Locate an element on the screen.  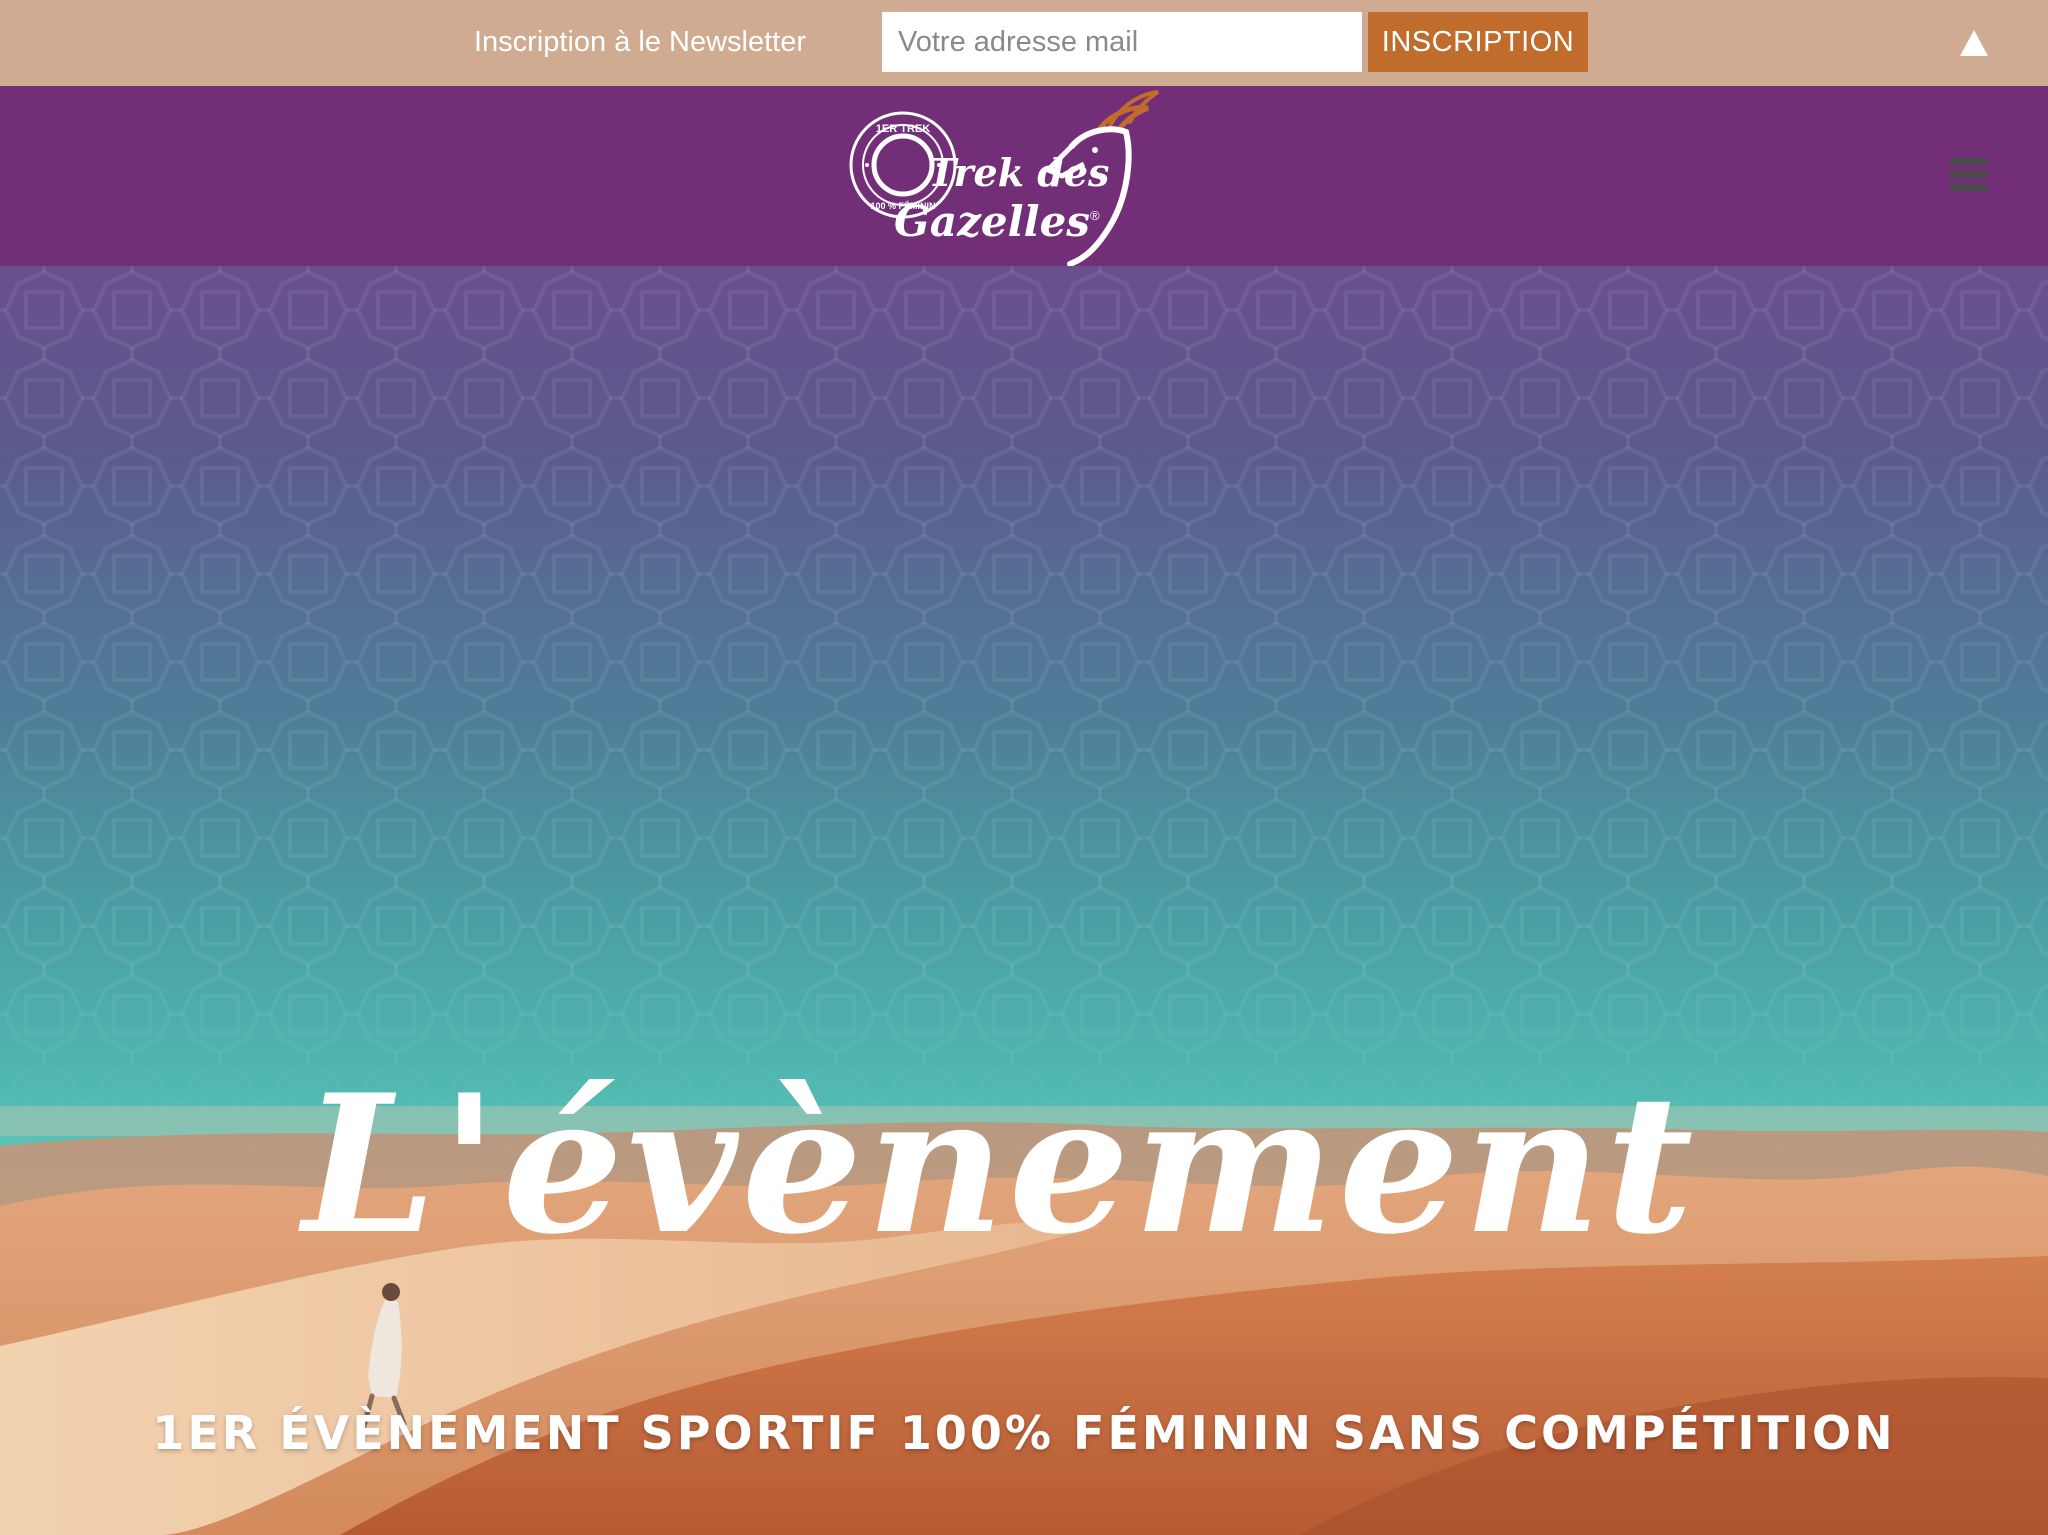
logo-brand-line1: Trek des is located at coordinates (1018, 172).